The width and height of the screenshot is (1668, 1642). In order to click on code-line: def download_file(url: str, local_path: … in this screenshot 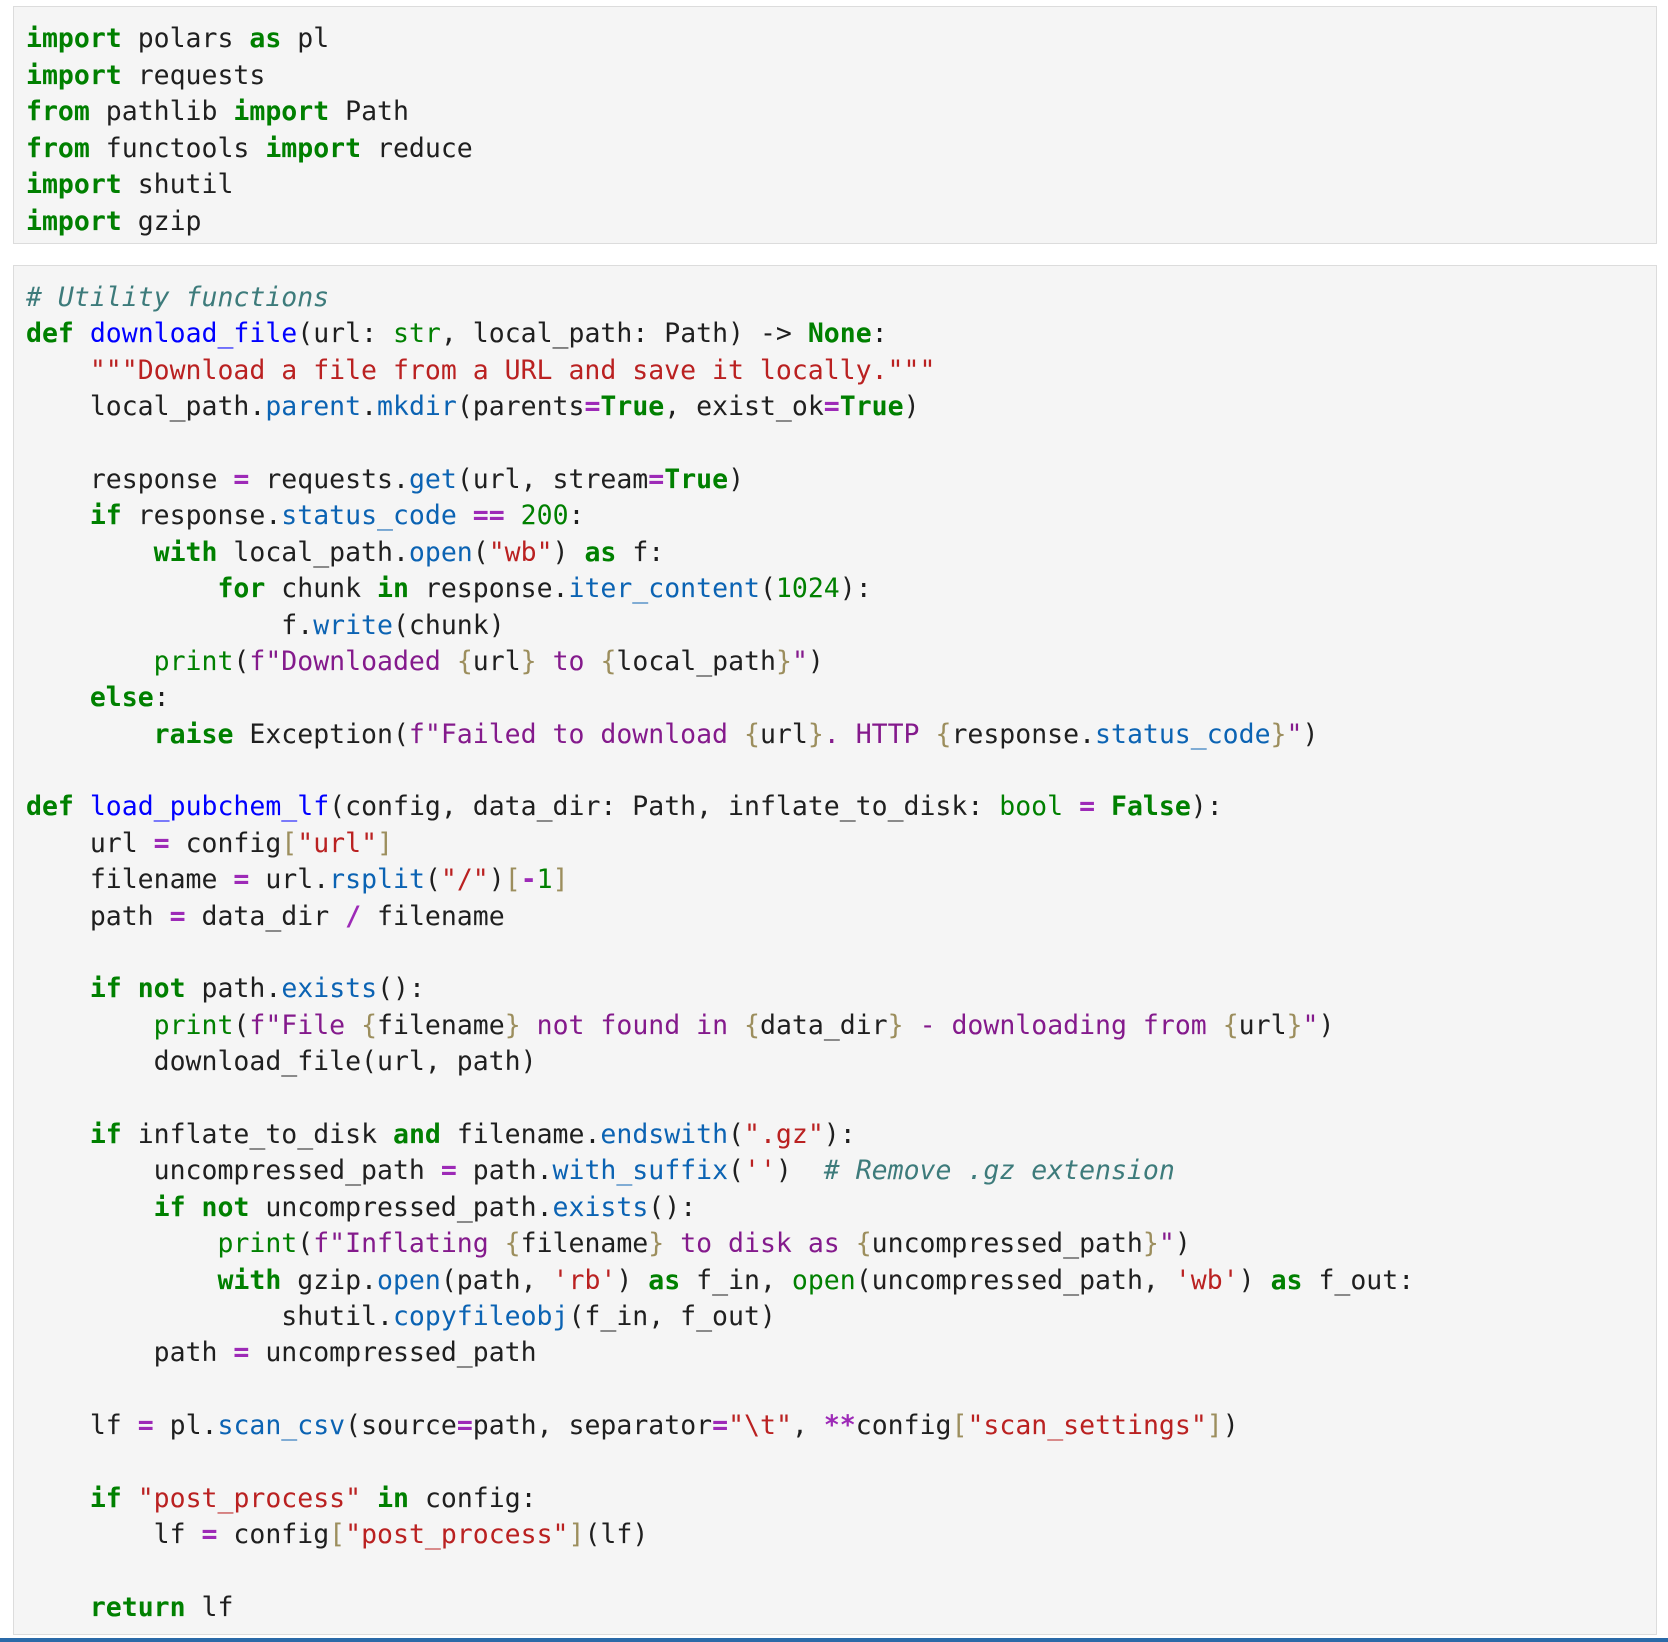, I will do `click(841, 334)`.